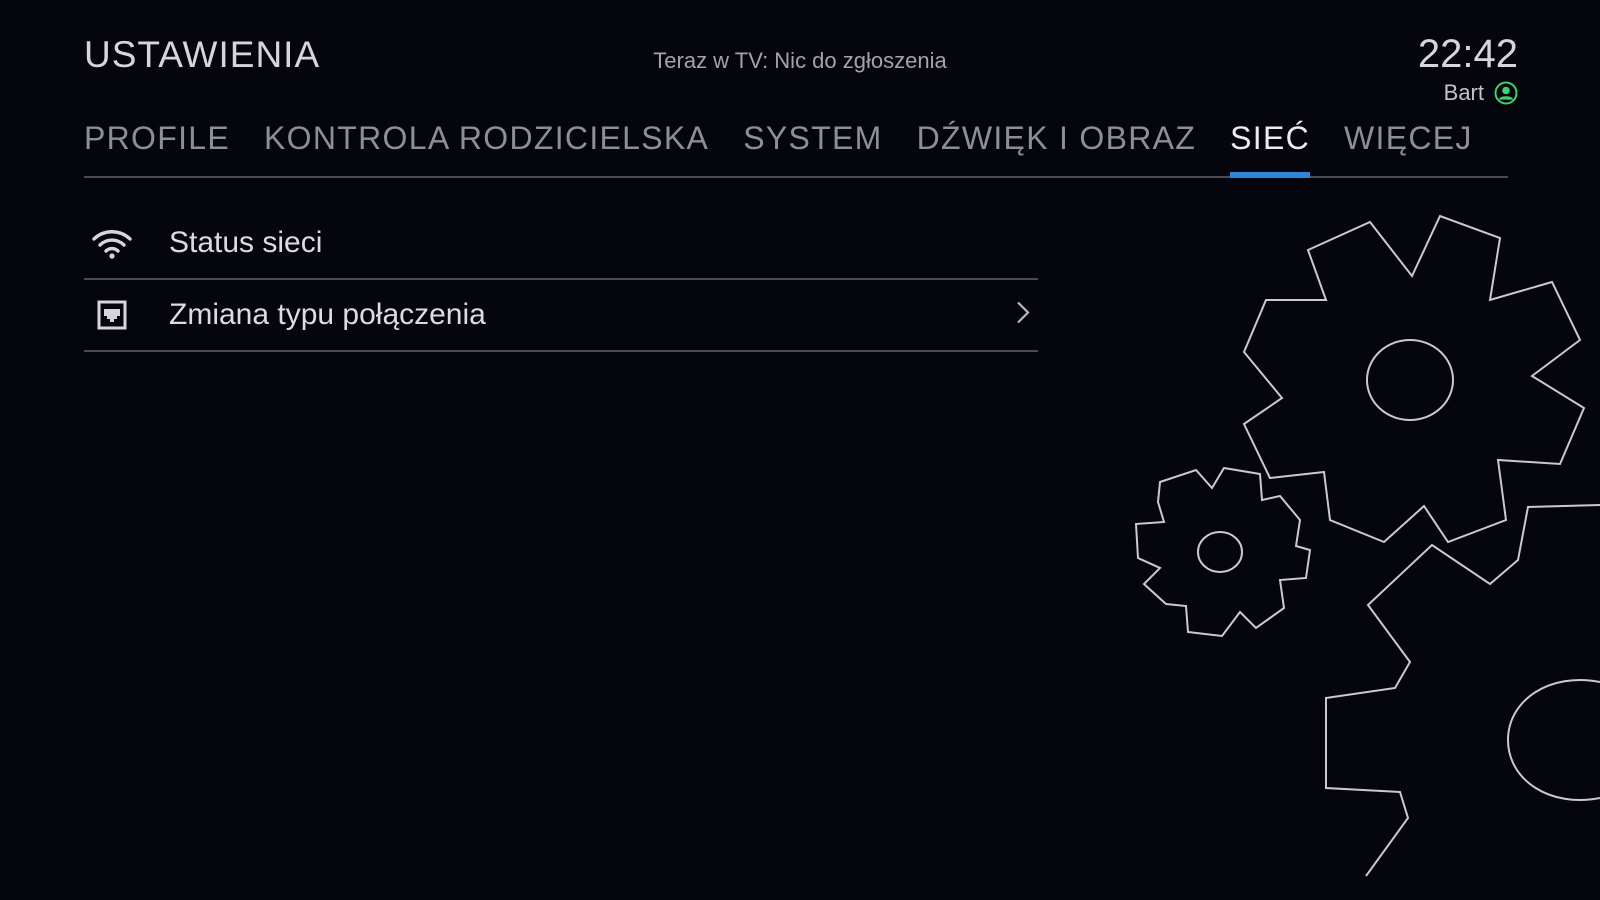  I want to click on user-name: Bart, so click(1463, 92).